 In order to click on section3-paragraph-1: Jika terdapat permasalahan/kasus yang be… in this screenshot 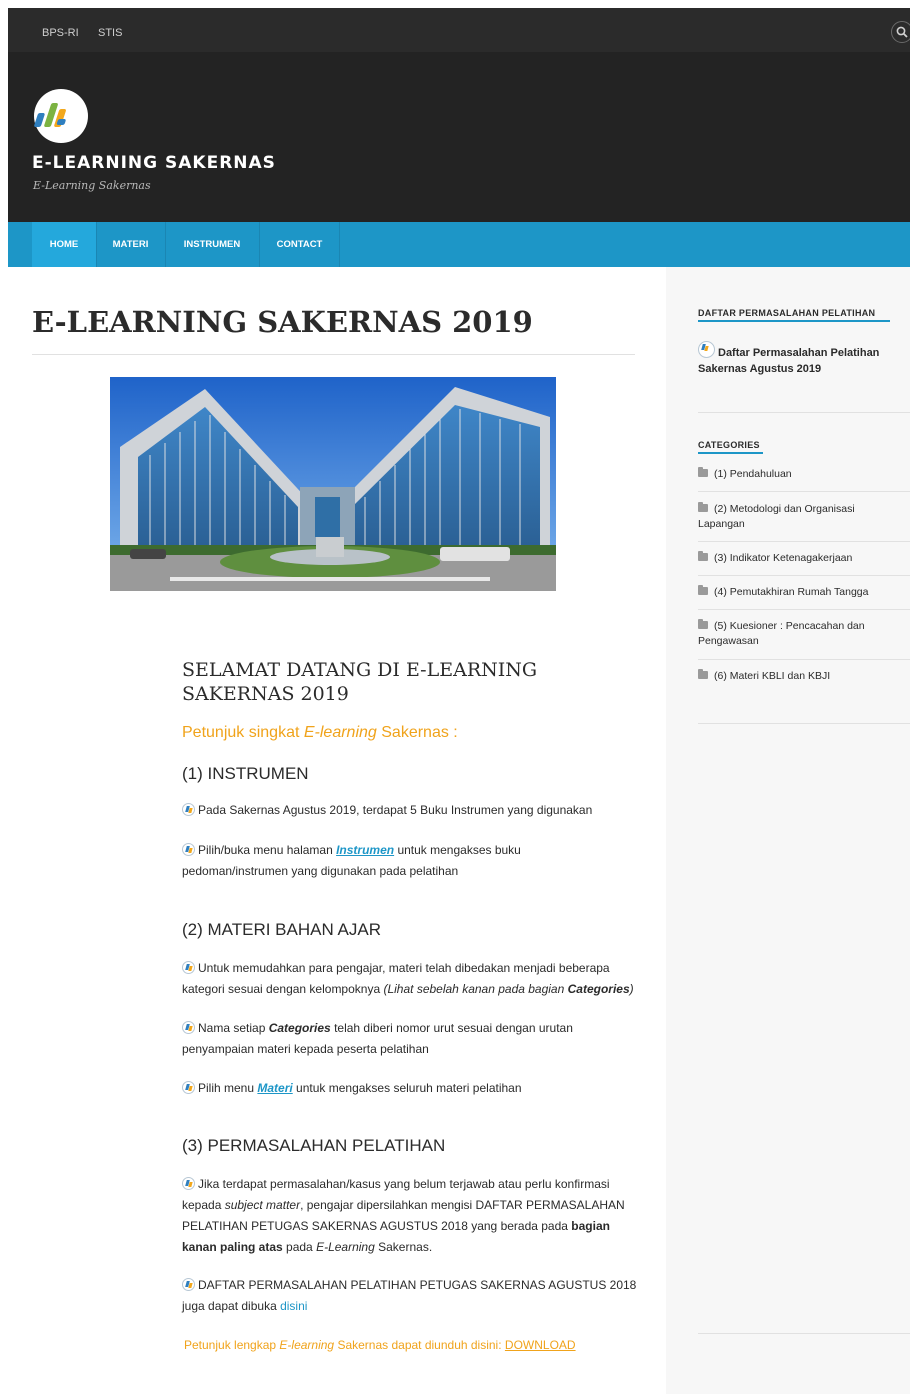, I will do `click(403, 1215)`.